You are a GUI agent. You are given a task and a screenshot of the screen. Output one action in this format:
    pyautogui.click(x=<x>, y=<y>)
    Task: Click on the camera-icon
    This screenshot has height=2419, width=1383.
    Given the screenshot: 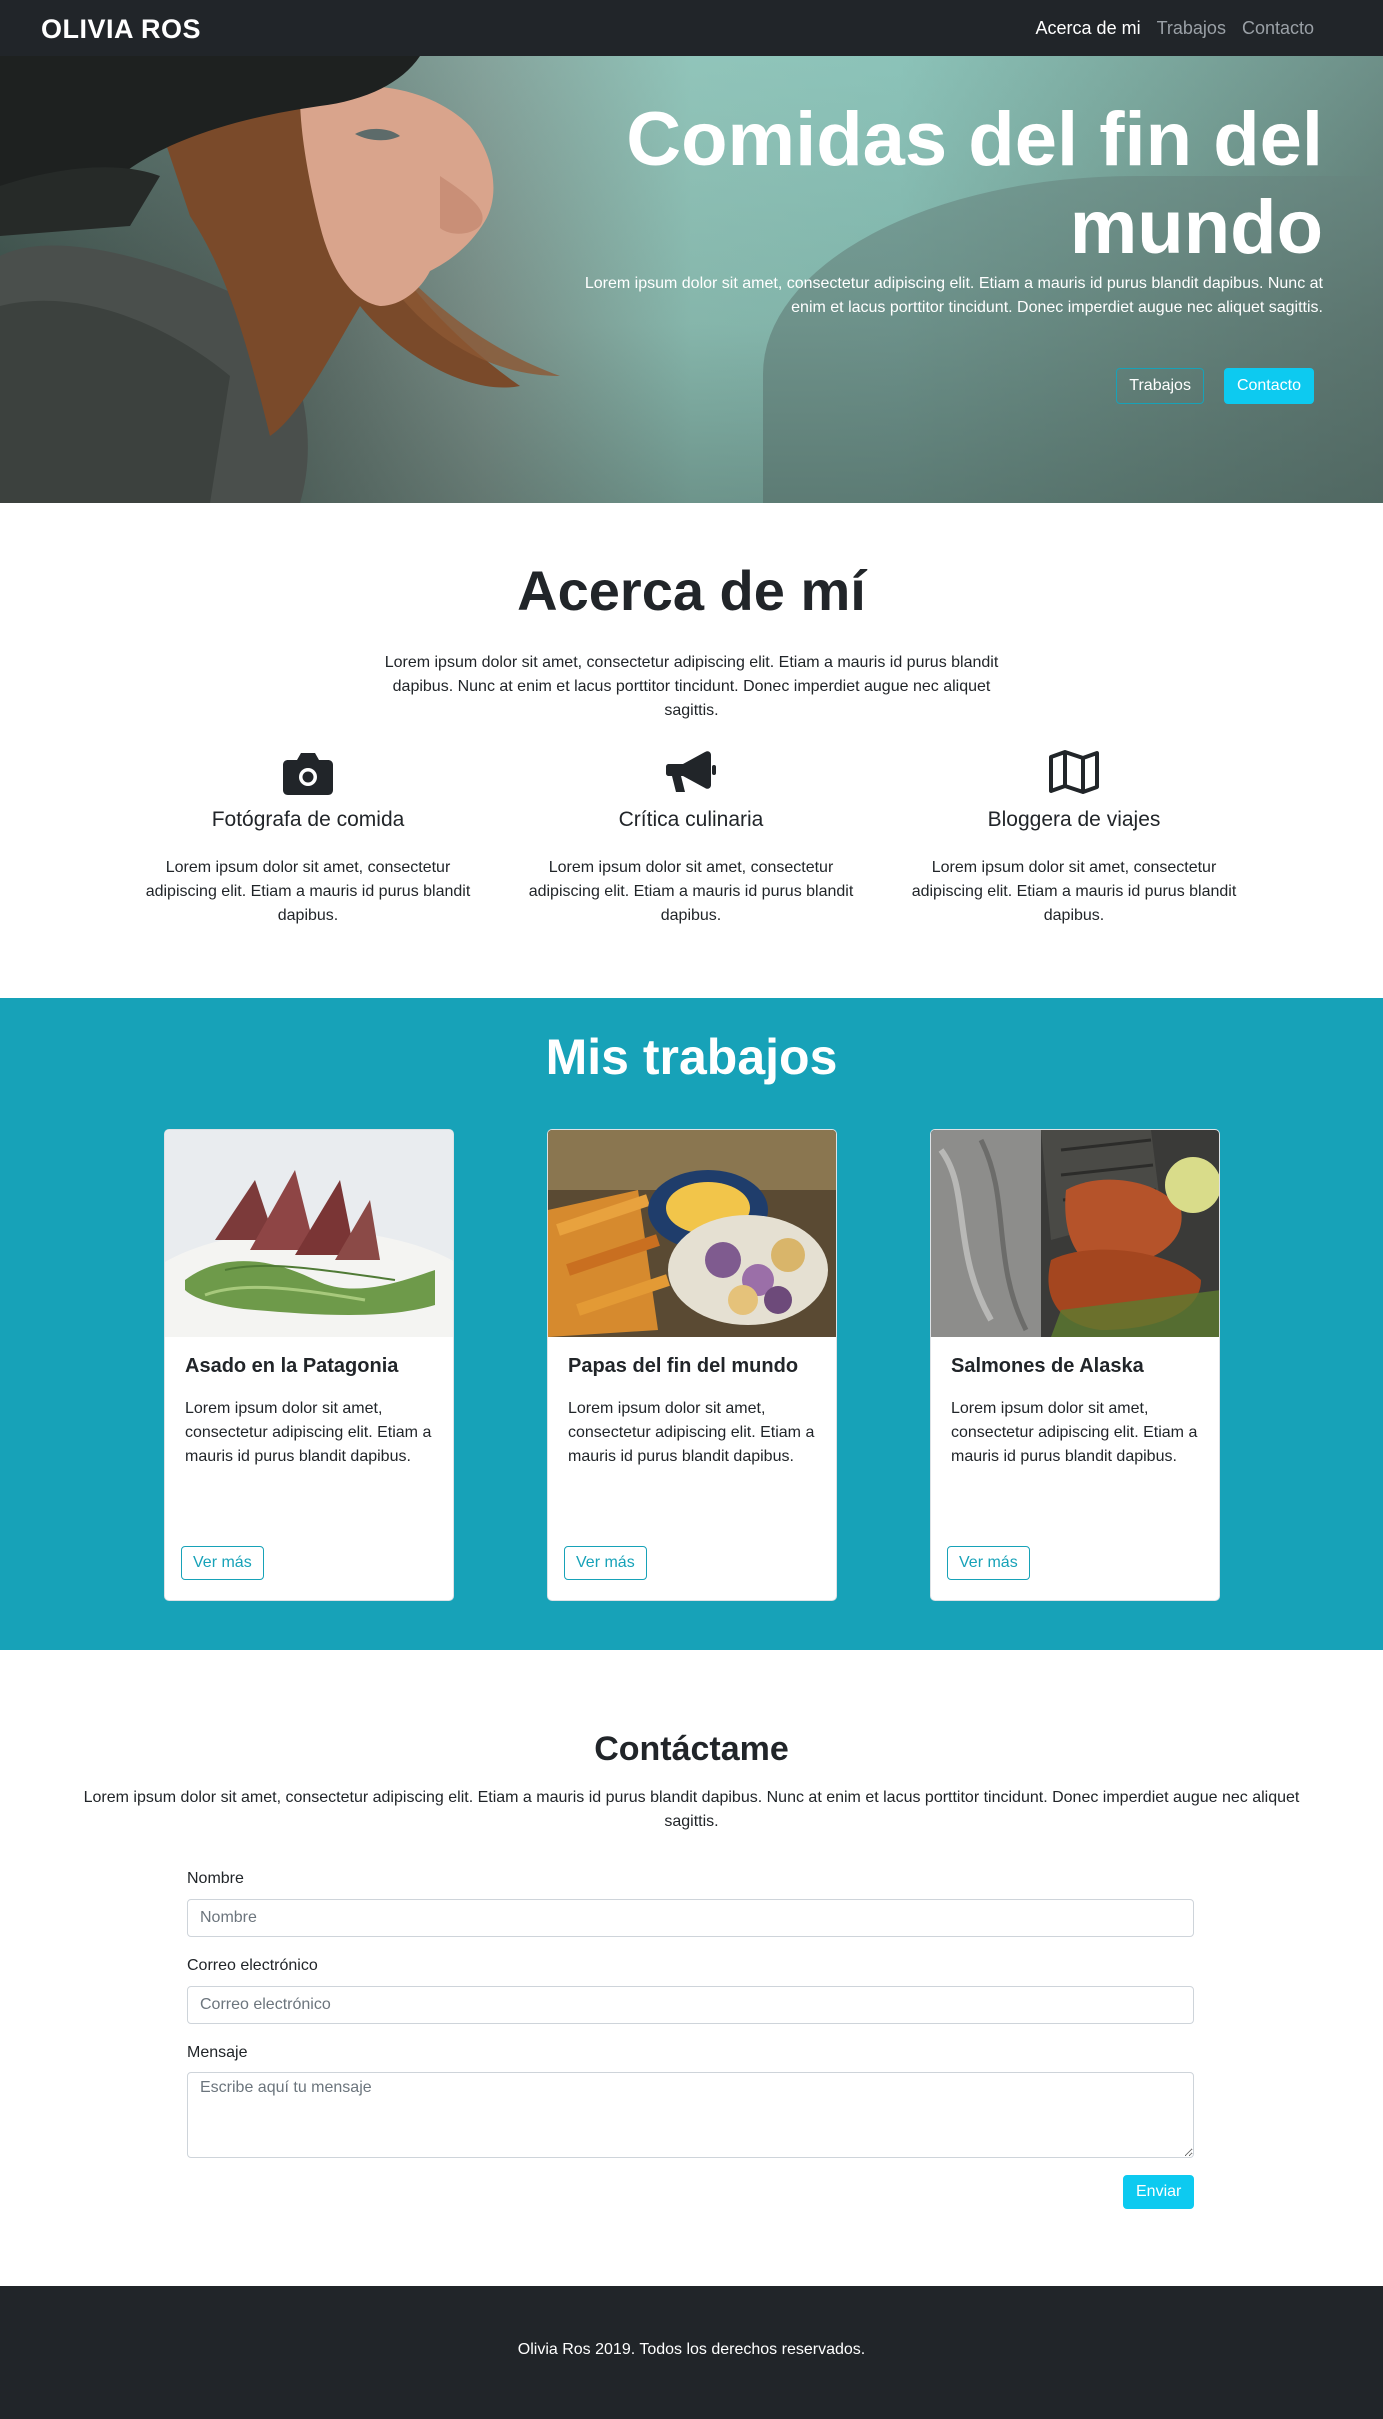 What is the action you would take?
    pyautogui.click(x=308, y=774)
    